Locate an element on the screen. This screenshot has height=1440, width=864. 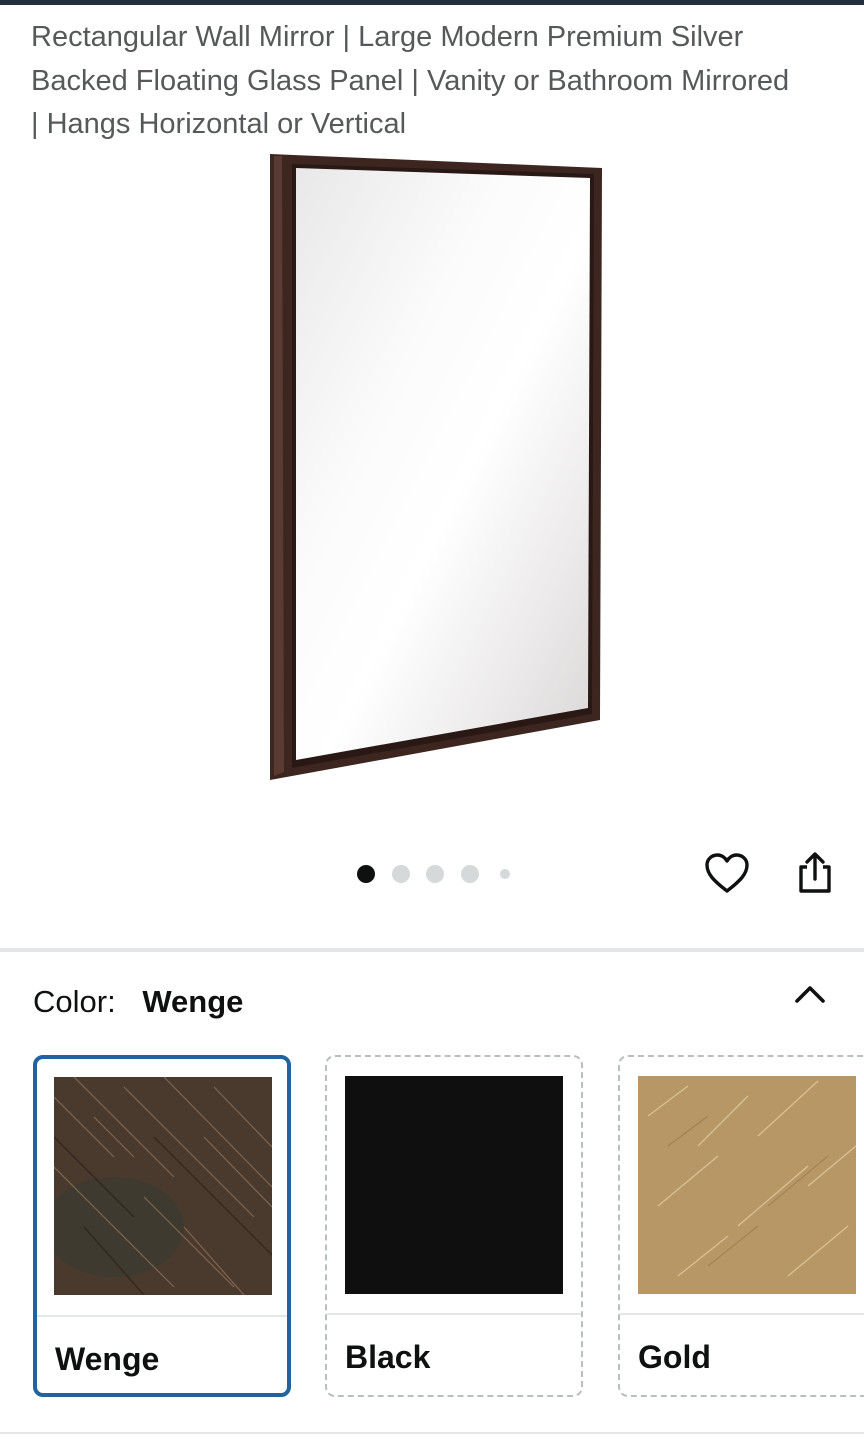
image-carousel-dots is located at coordinates (437, 874).